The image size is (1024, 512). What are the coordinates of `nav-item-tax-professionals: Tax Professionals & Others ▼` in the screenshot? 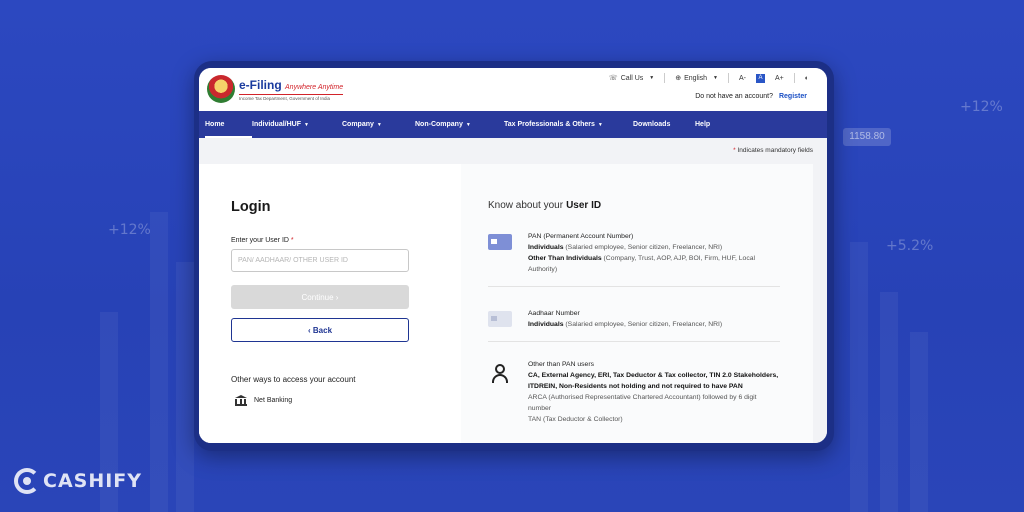 It's located at (568, 124).